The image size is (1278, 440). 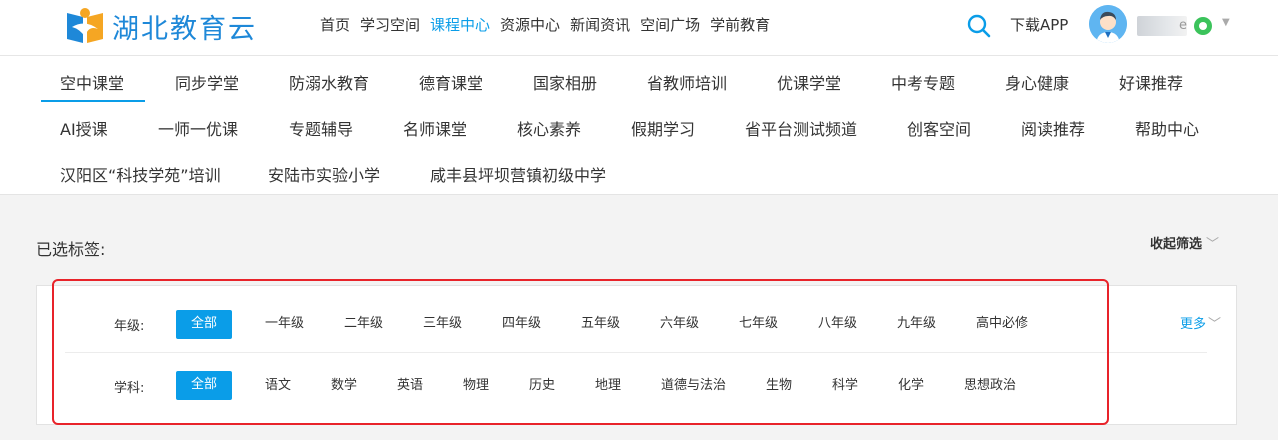 I want to click on category-item: 中考专题, so click(x=923, y=82).